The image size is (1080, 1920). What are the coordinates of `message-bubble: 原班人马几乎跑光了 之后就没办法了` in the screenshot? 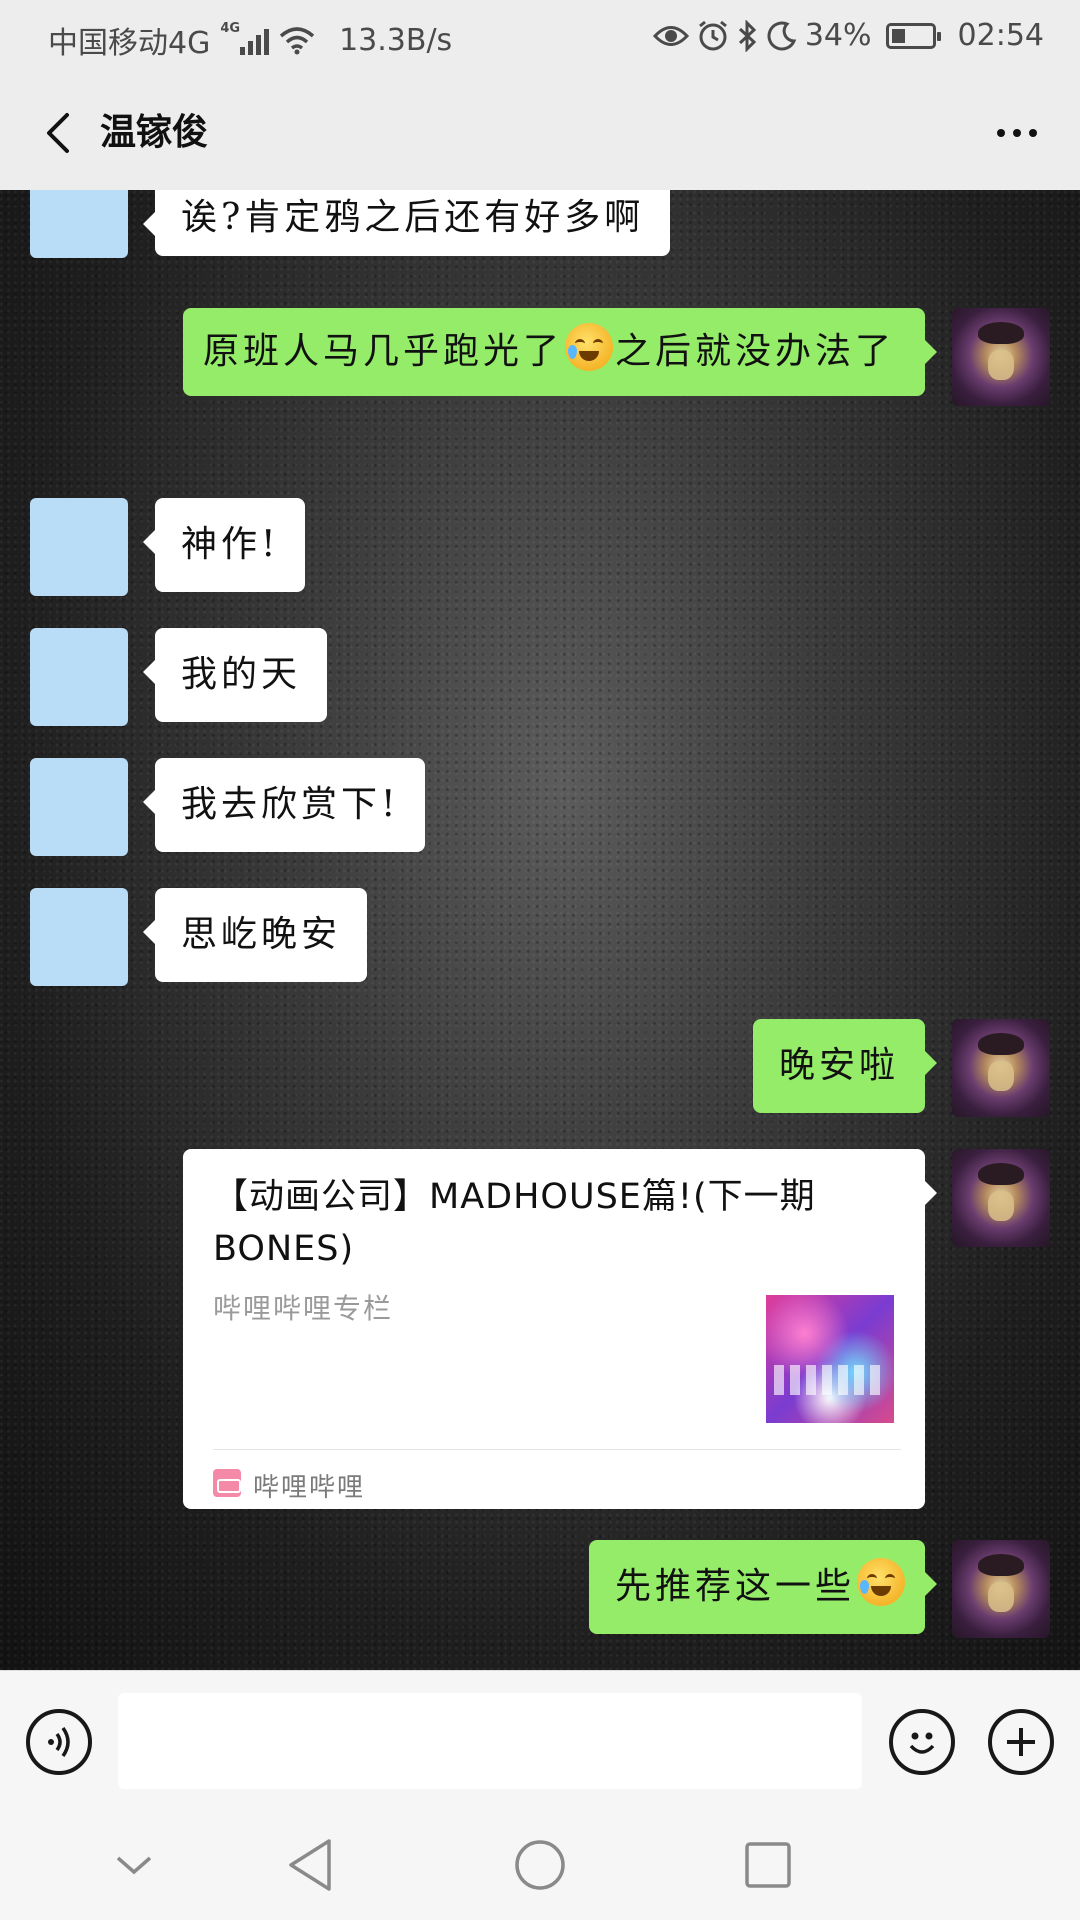 It's located at (560, 352).